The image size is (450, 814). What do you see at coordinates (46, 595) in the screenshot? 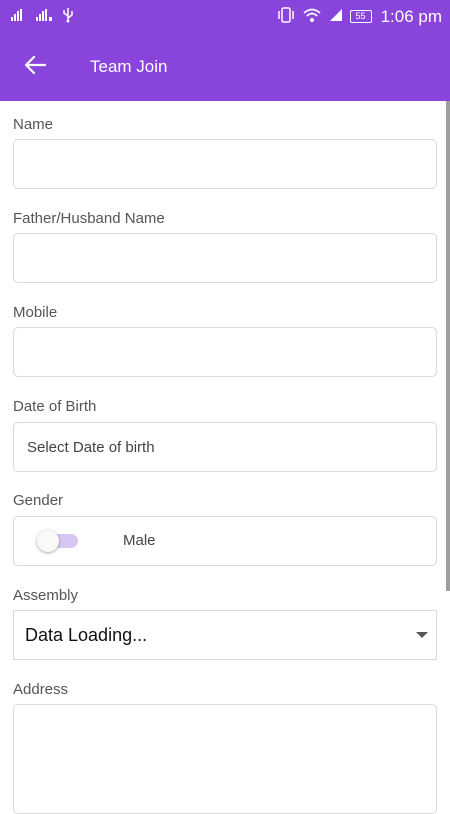
I see `assembly-label: Assembly` at bounding box center [46, 595].